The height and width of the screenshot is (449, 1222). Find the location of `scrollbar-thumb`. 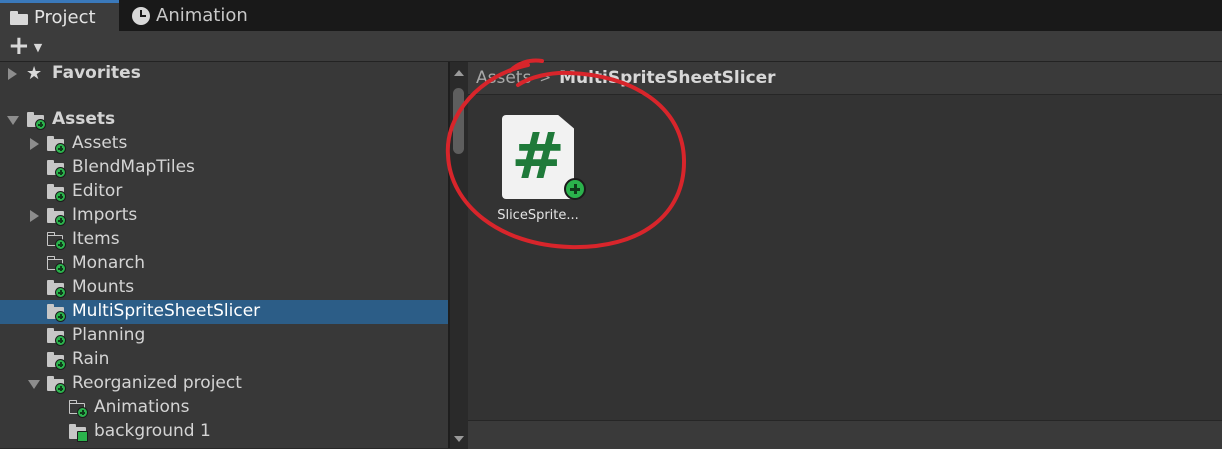

scrollbar-thumb is located at coordinates (458, 121).